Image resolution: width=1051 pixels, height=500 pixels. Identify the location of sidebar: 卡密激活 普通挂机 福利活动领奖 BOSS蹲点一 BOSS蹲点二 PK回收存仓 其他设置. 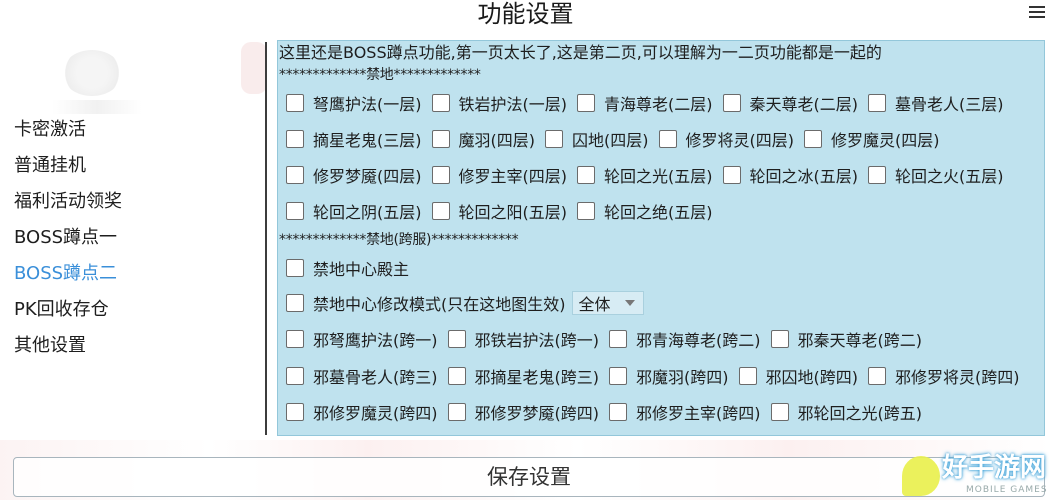
(125, 238).